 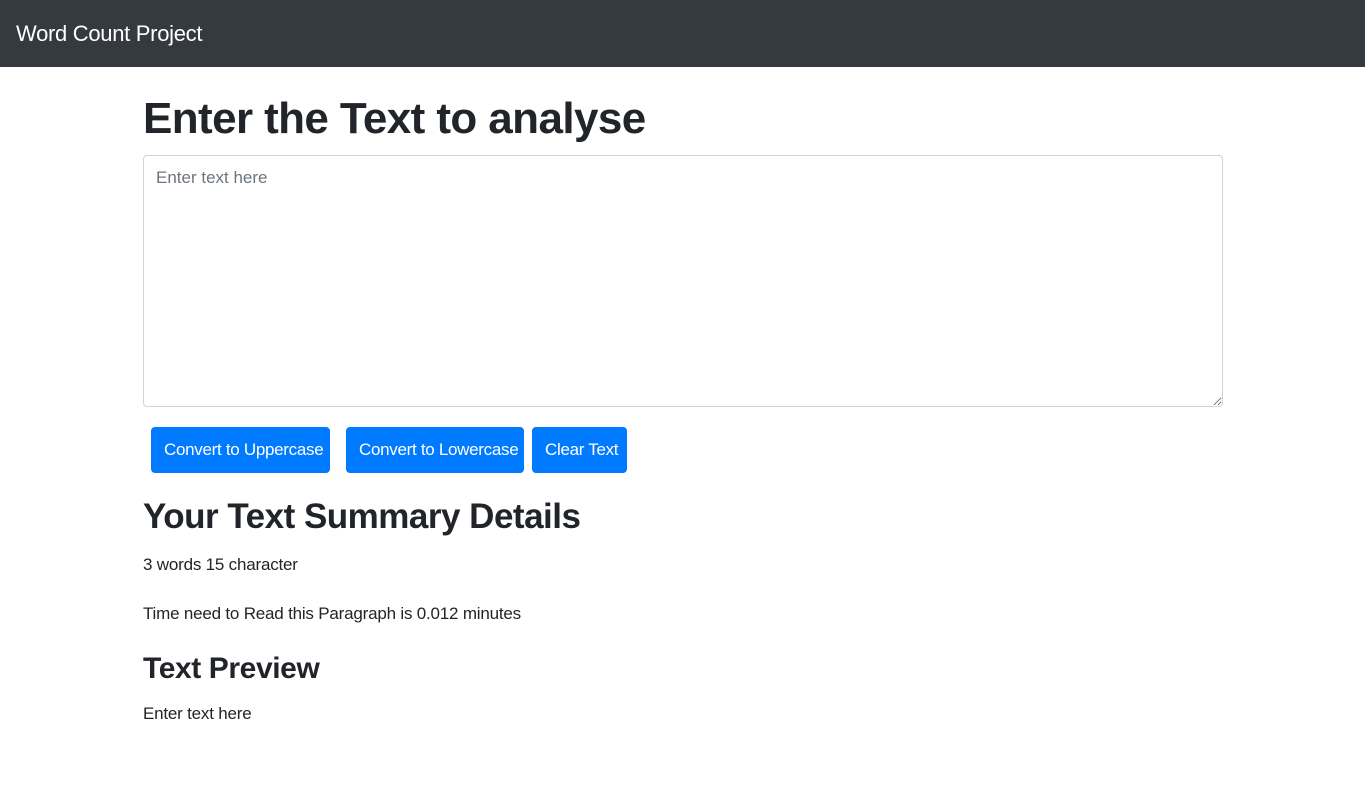 I want to click on preview-text: Enter text here, so click(x=197, y=713).